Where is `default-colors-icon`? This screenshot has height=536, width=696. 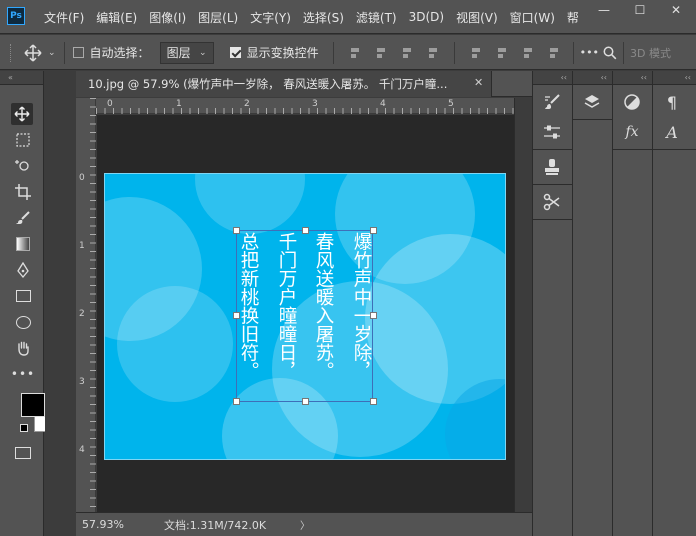 default-colors-icon is located at coordinates (24, 428).